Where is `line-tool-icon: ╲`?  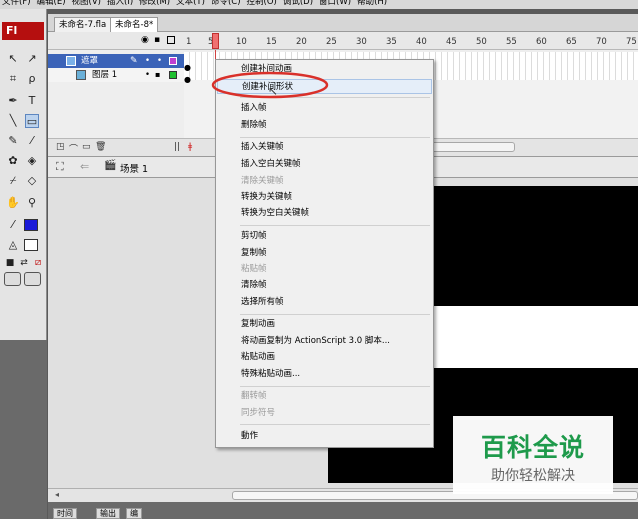
line-tool-icon: ╲ is located at coordinates (13, 121).